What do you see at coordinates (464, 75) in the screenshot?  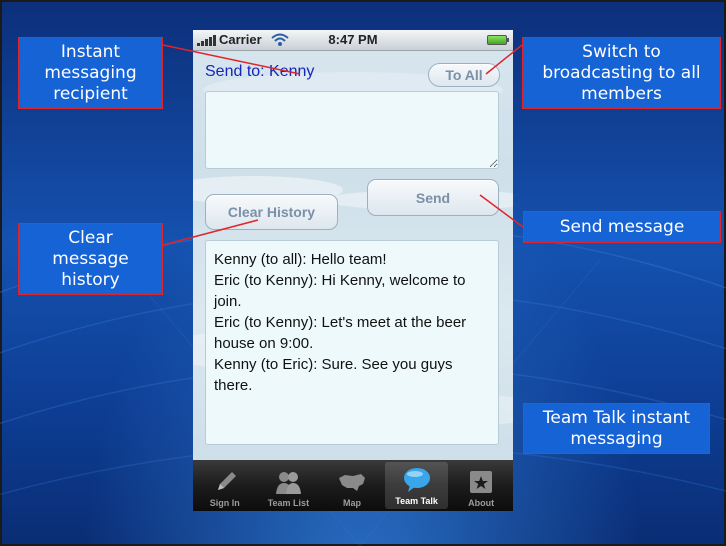 I see `to-all-button: To All` at bounding box center [464, 75].